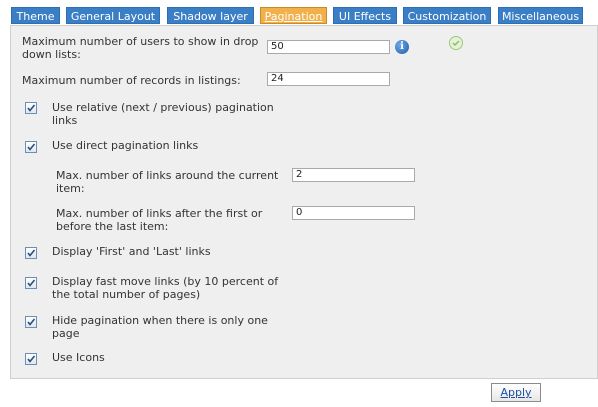 The image size is (598, 407). I want to click on tab-pagination: Pagination, so click(293, 15).